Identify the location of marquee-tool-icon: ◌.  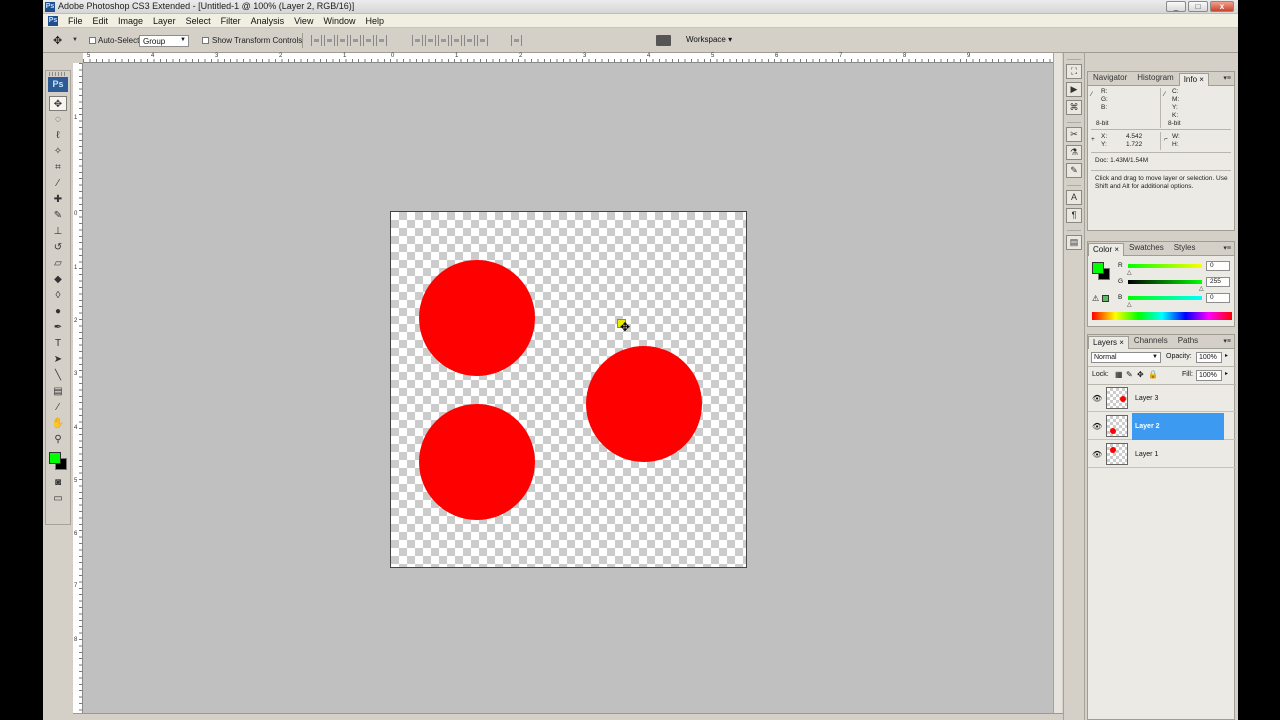
(58, 119).